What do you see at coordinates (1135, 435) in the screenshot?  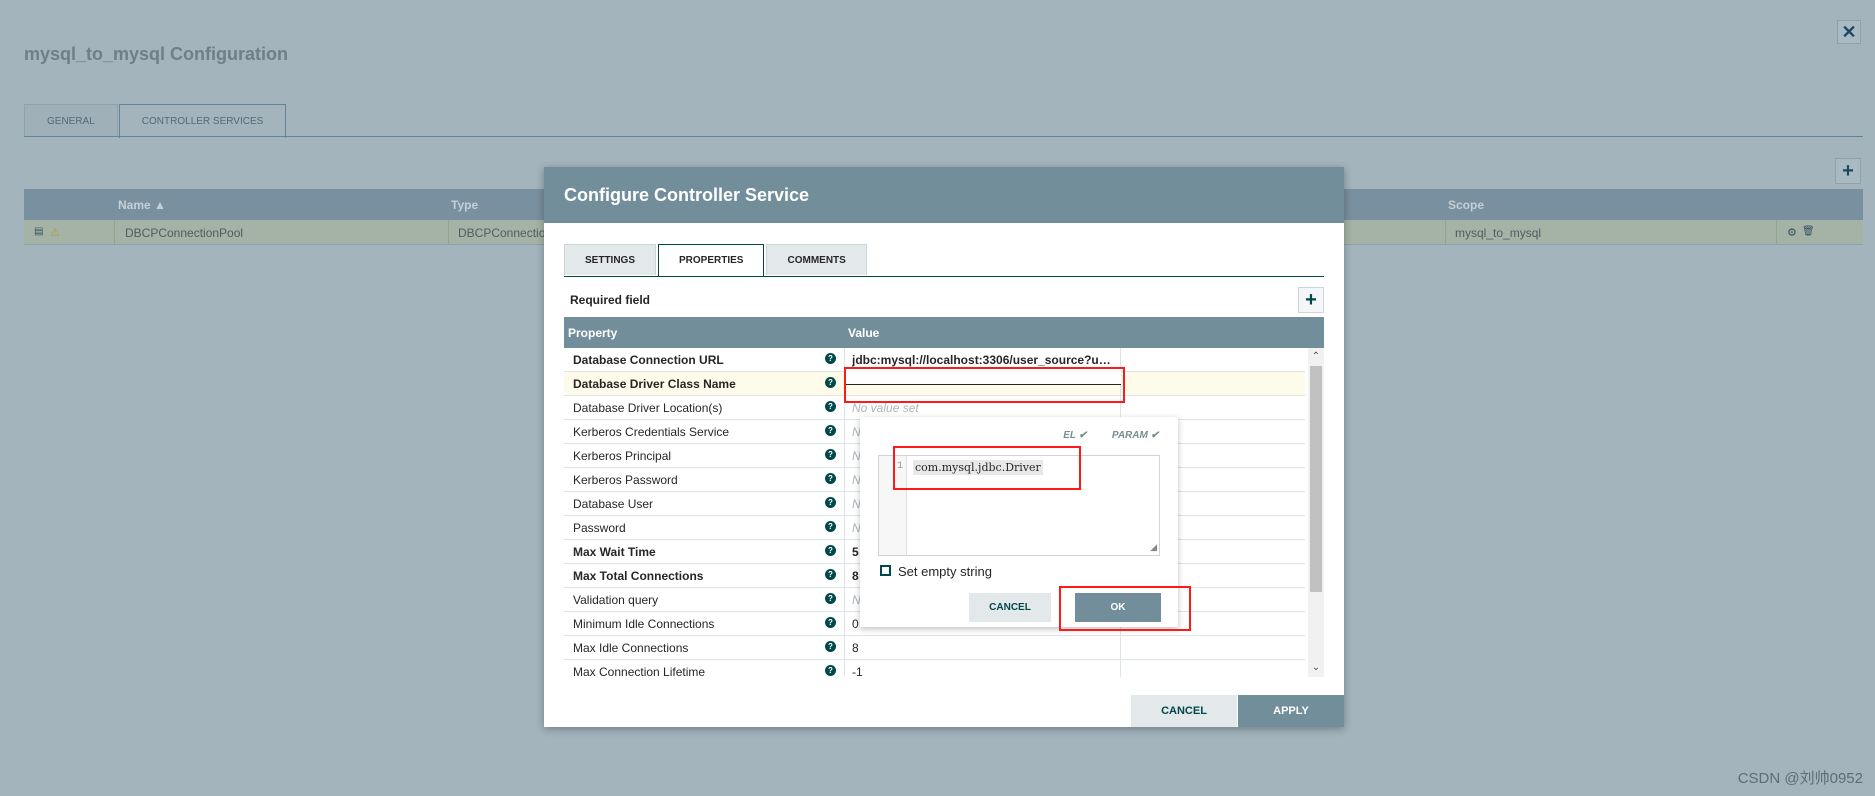 I see `param-support-indicator: PARAM ✔` at bounding box center [1135, 435].